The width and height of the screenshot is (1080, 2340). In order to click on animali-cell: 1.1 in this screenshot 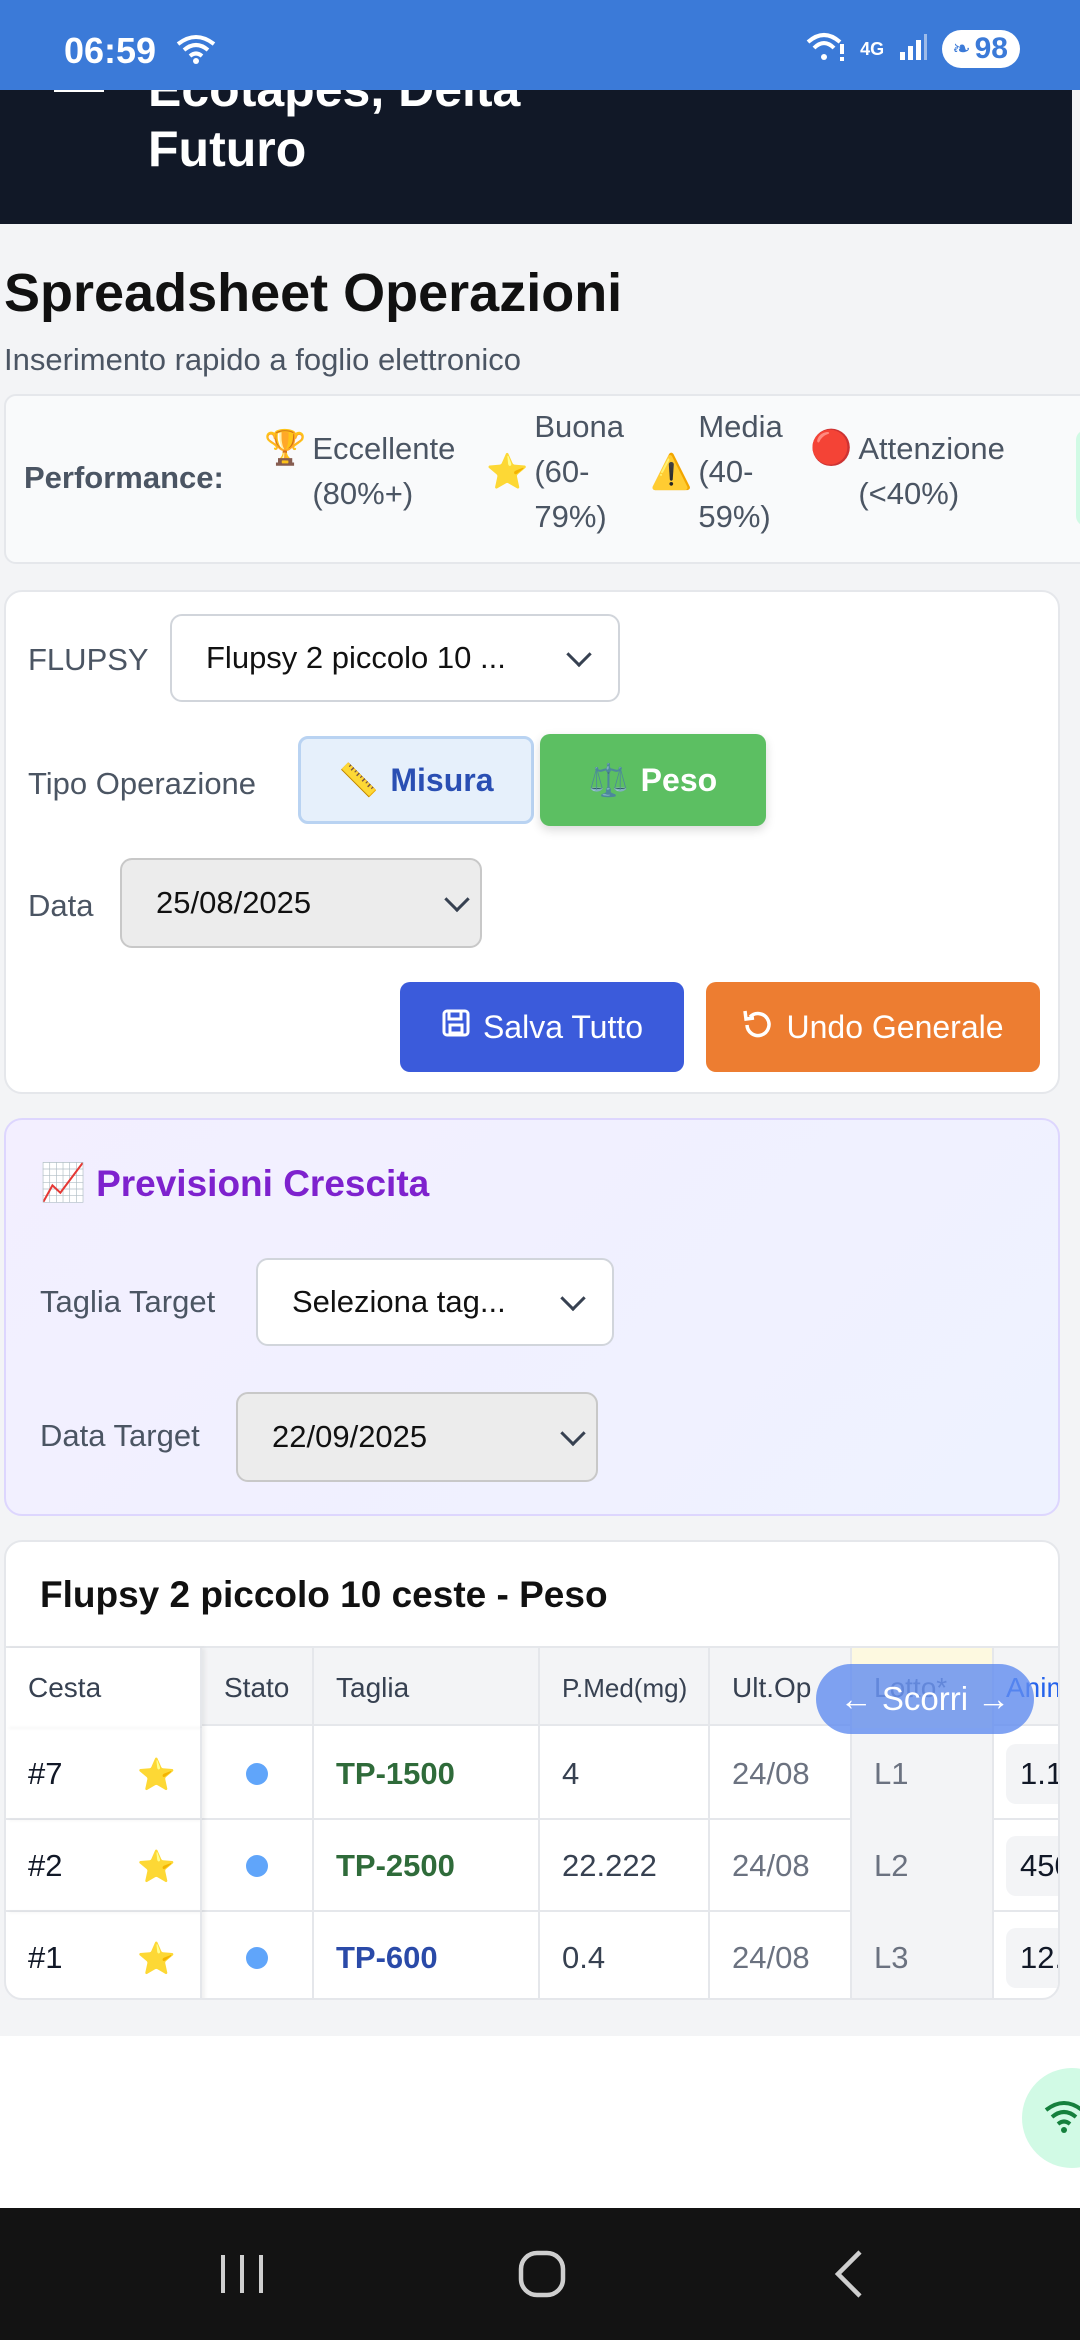, I will do `click(1026, 1774)`.